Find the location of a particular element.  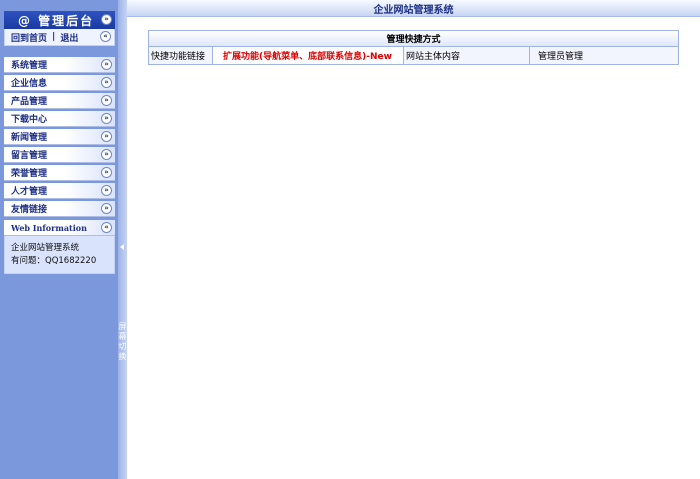

quick-links-bar: 回到首页 | 退出 « is located at coordinates (59, 37).